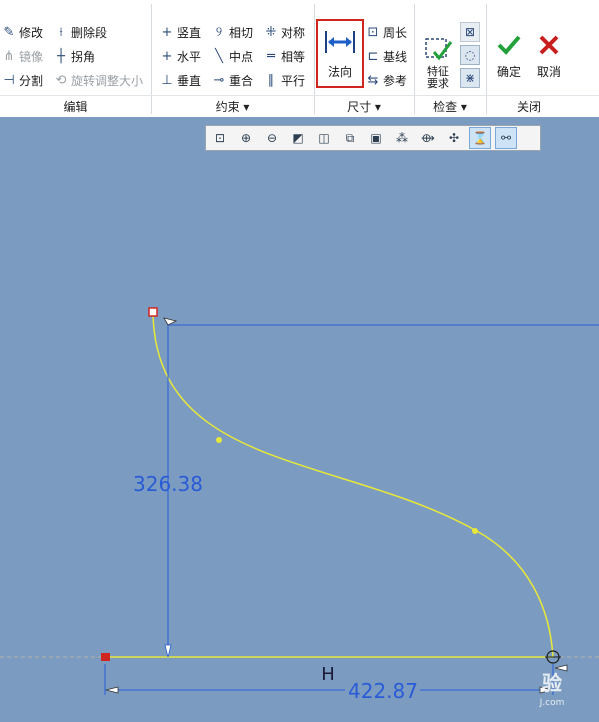  What do you see at coordinates (61, 32) in the screenshot?
I see `delete-segment-icon: ⟊` at bounding box center [61, 32].